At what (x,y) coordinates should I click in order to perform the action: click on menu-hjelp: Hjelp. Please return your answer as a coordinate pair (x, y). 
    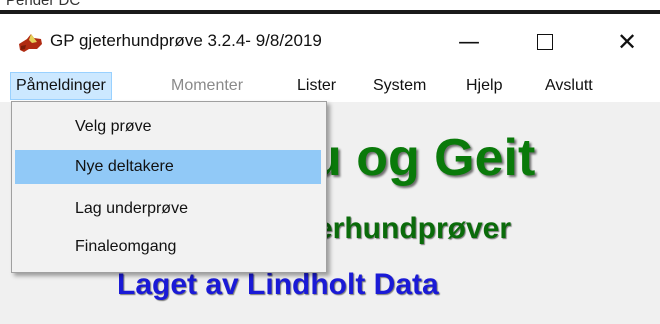
    Looking at the image, I should click on (484, 86).